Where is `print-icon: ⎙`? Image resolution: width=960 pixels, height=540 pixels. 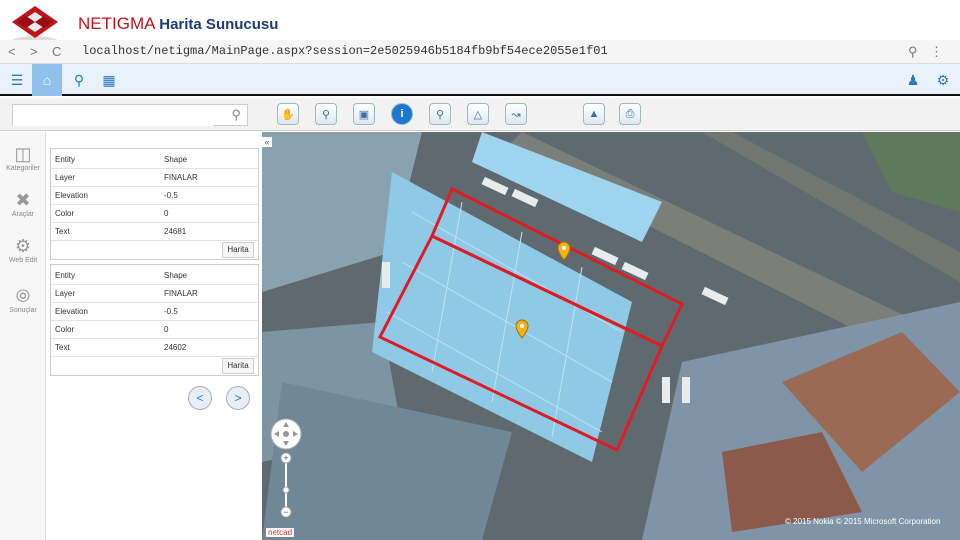
print-icon: ⎙ is located at coordinates (630, 114).